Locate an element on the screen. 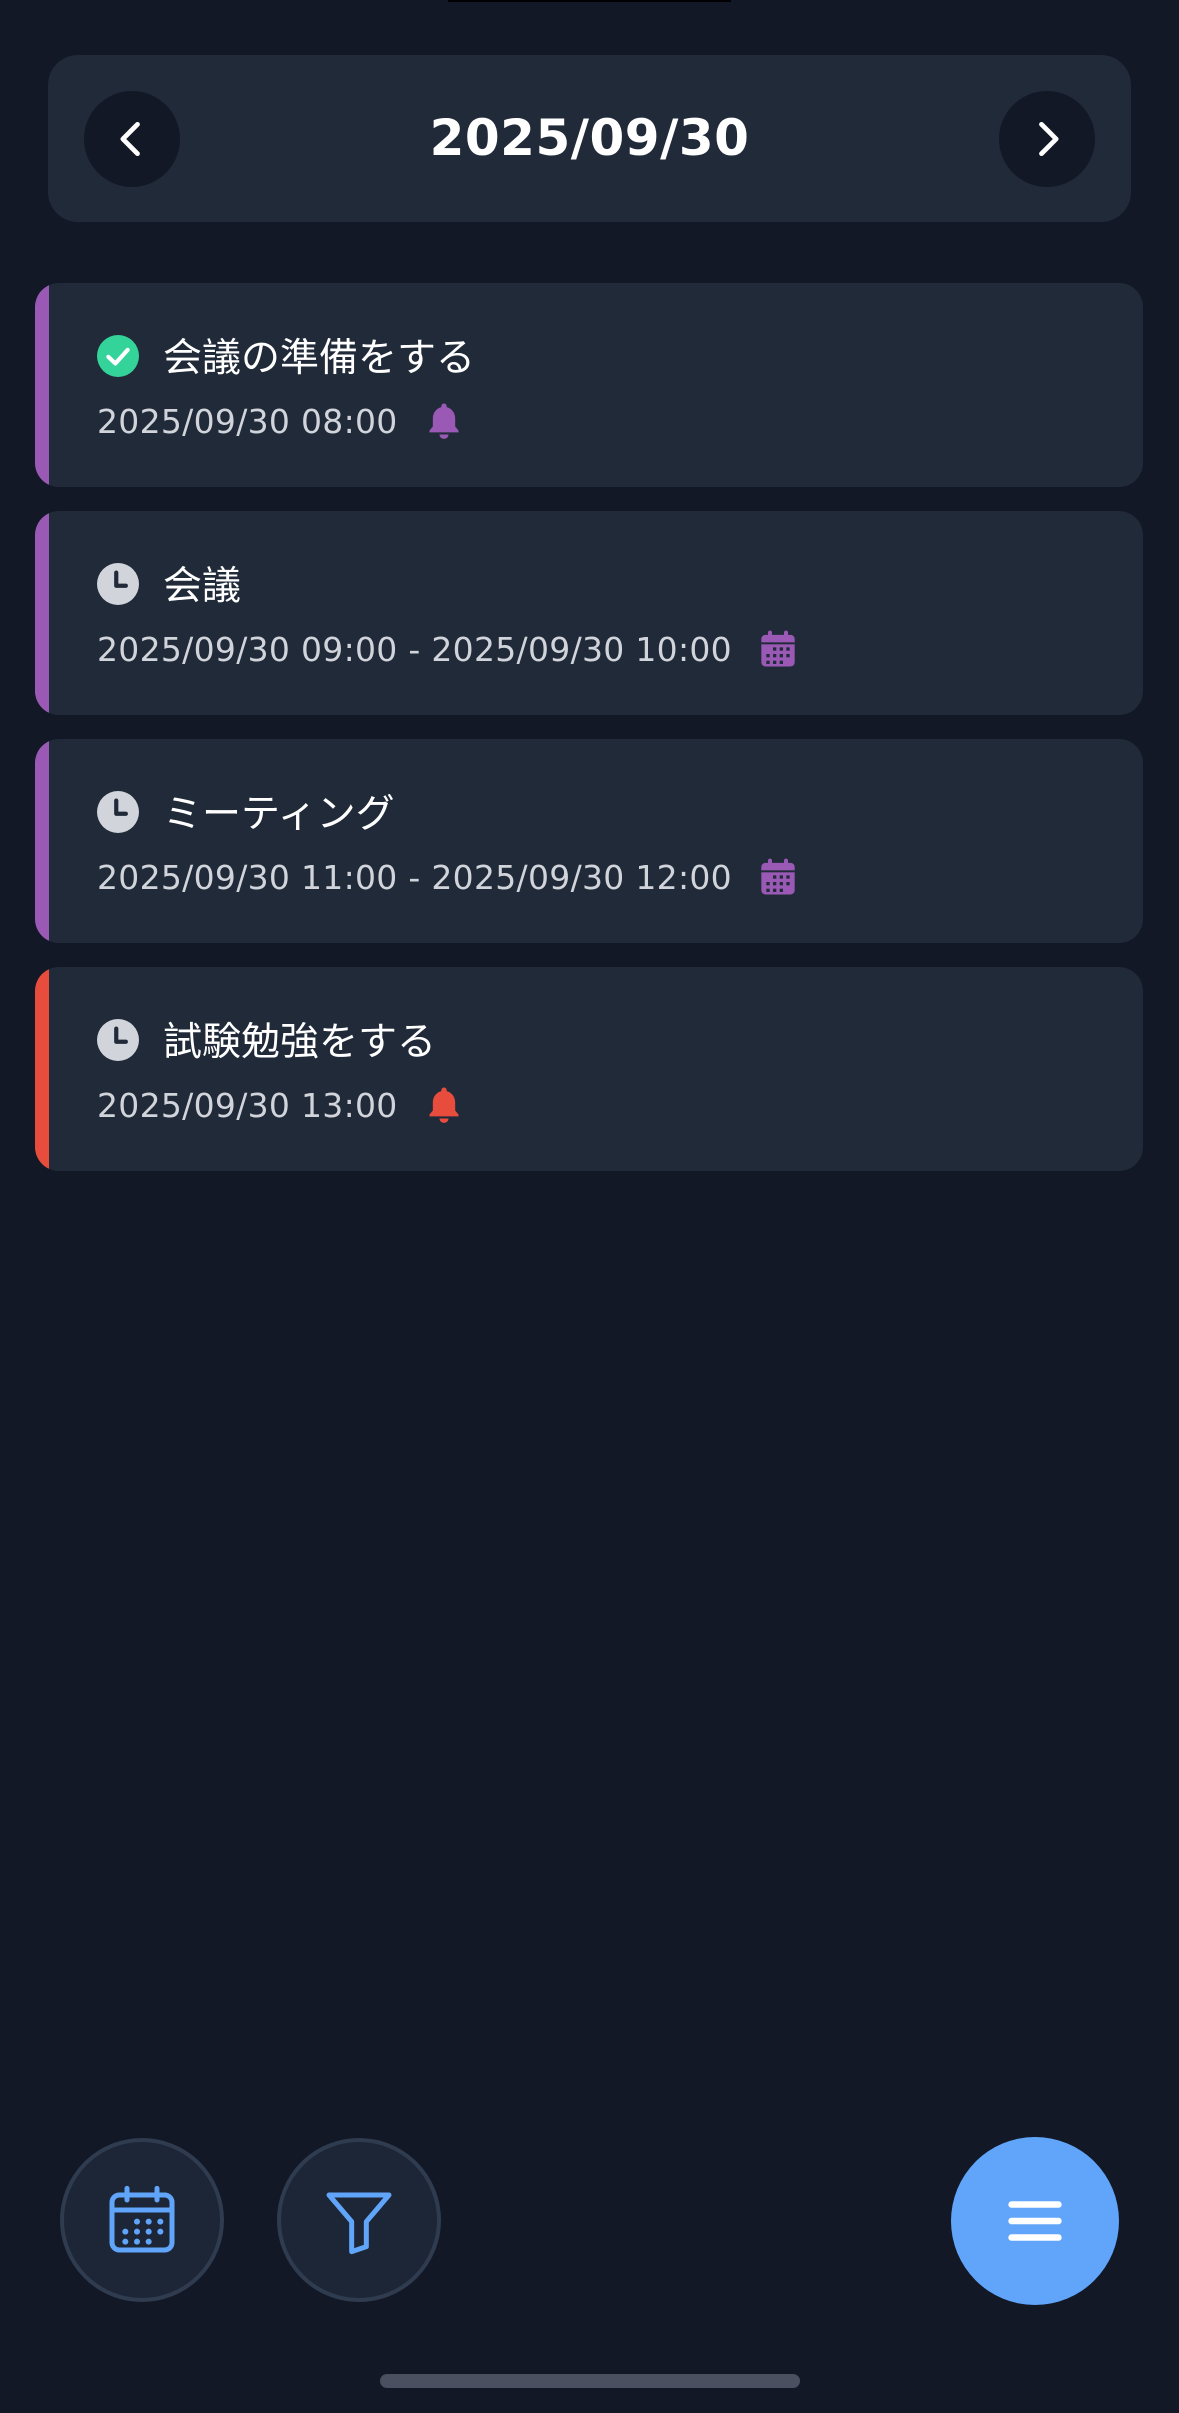 This screenshot has width=1179, height=2413. task-title: 会議の準備をする is located at coordinates (319, 358).